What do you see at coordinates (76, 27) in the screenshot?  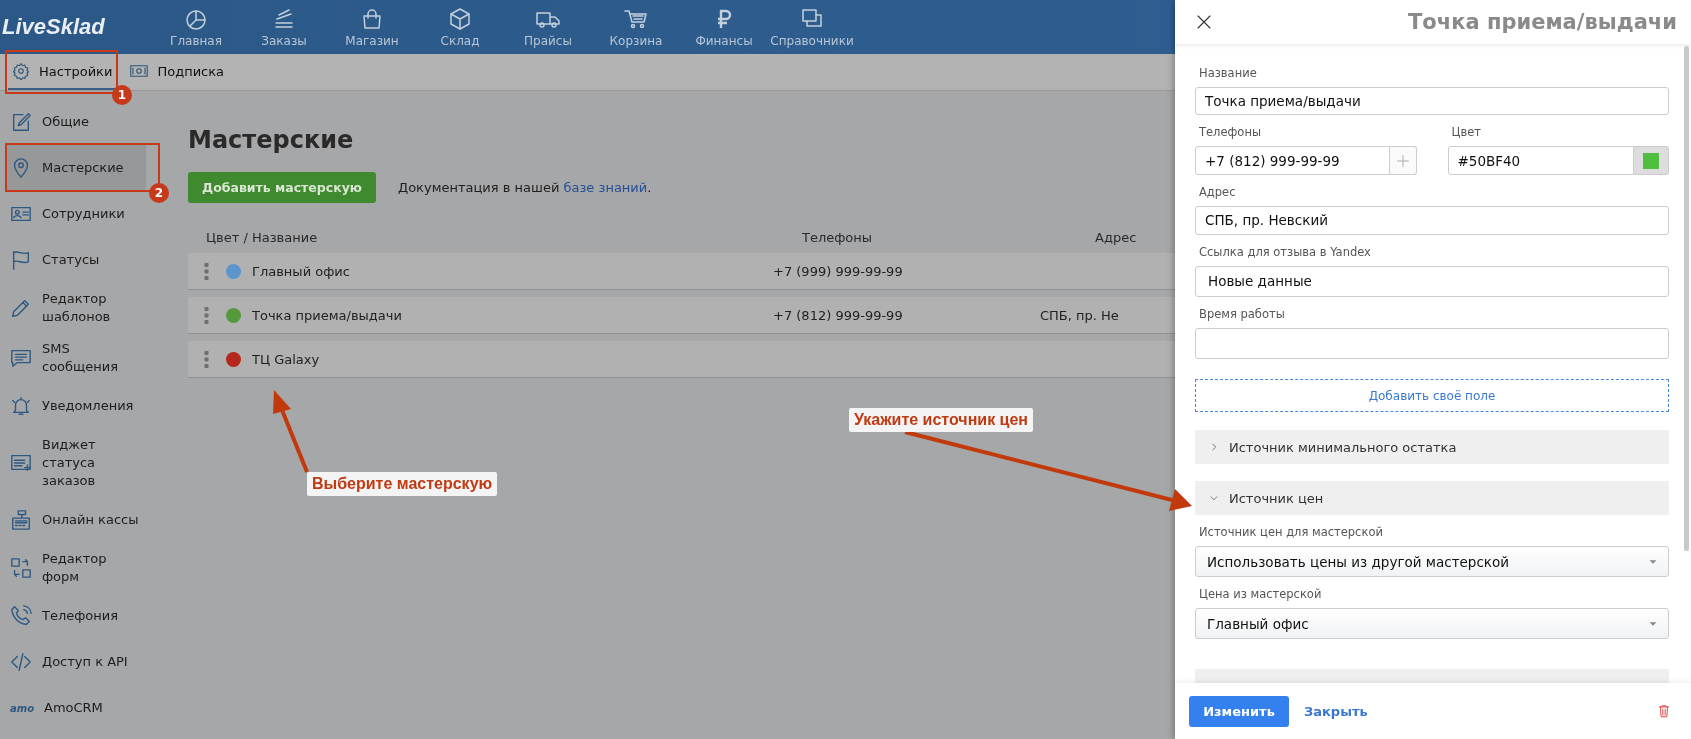 I see `logo: LiveSklad` at bounding box center [76, 27].